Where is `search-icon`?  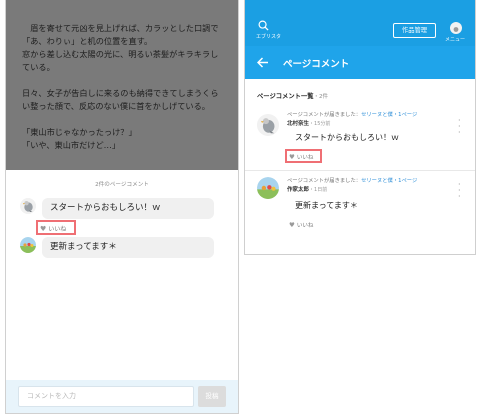
search-icon is located at coordinates (263, 25).